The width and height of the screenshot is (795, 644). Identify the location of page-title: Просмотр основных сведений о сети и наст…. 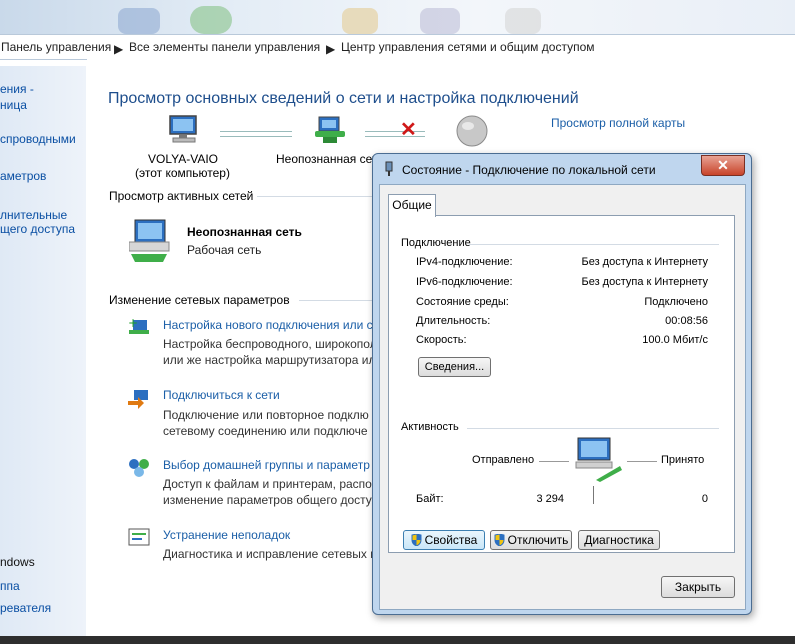
(343, 98).